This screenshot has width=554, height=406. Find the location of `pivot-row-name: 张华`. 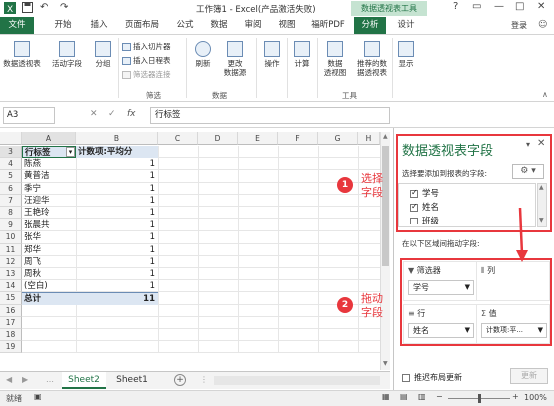

pivot-row-name: 张华 is located at coordinates (49, 237).